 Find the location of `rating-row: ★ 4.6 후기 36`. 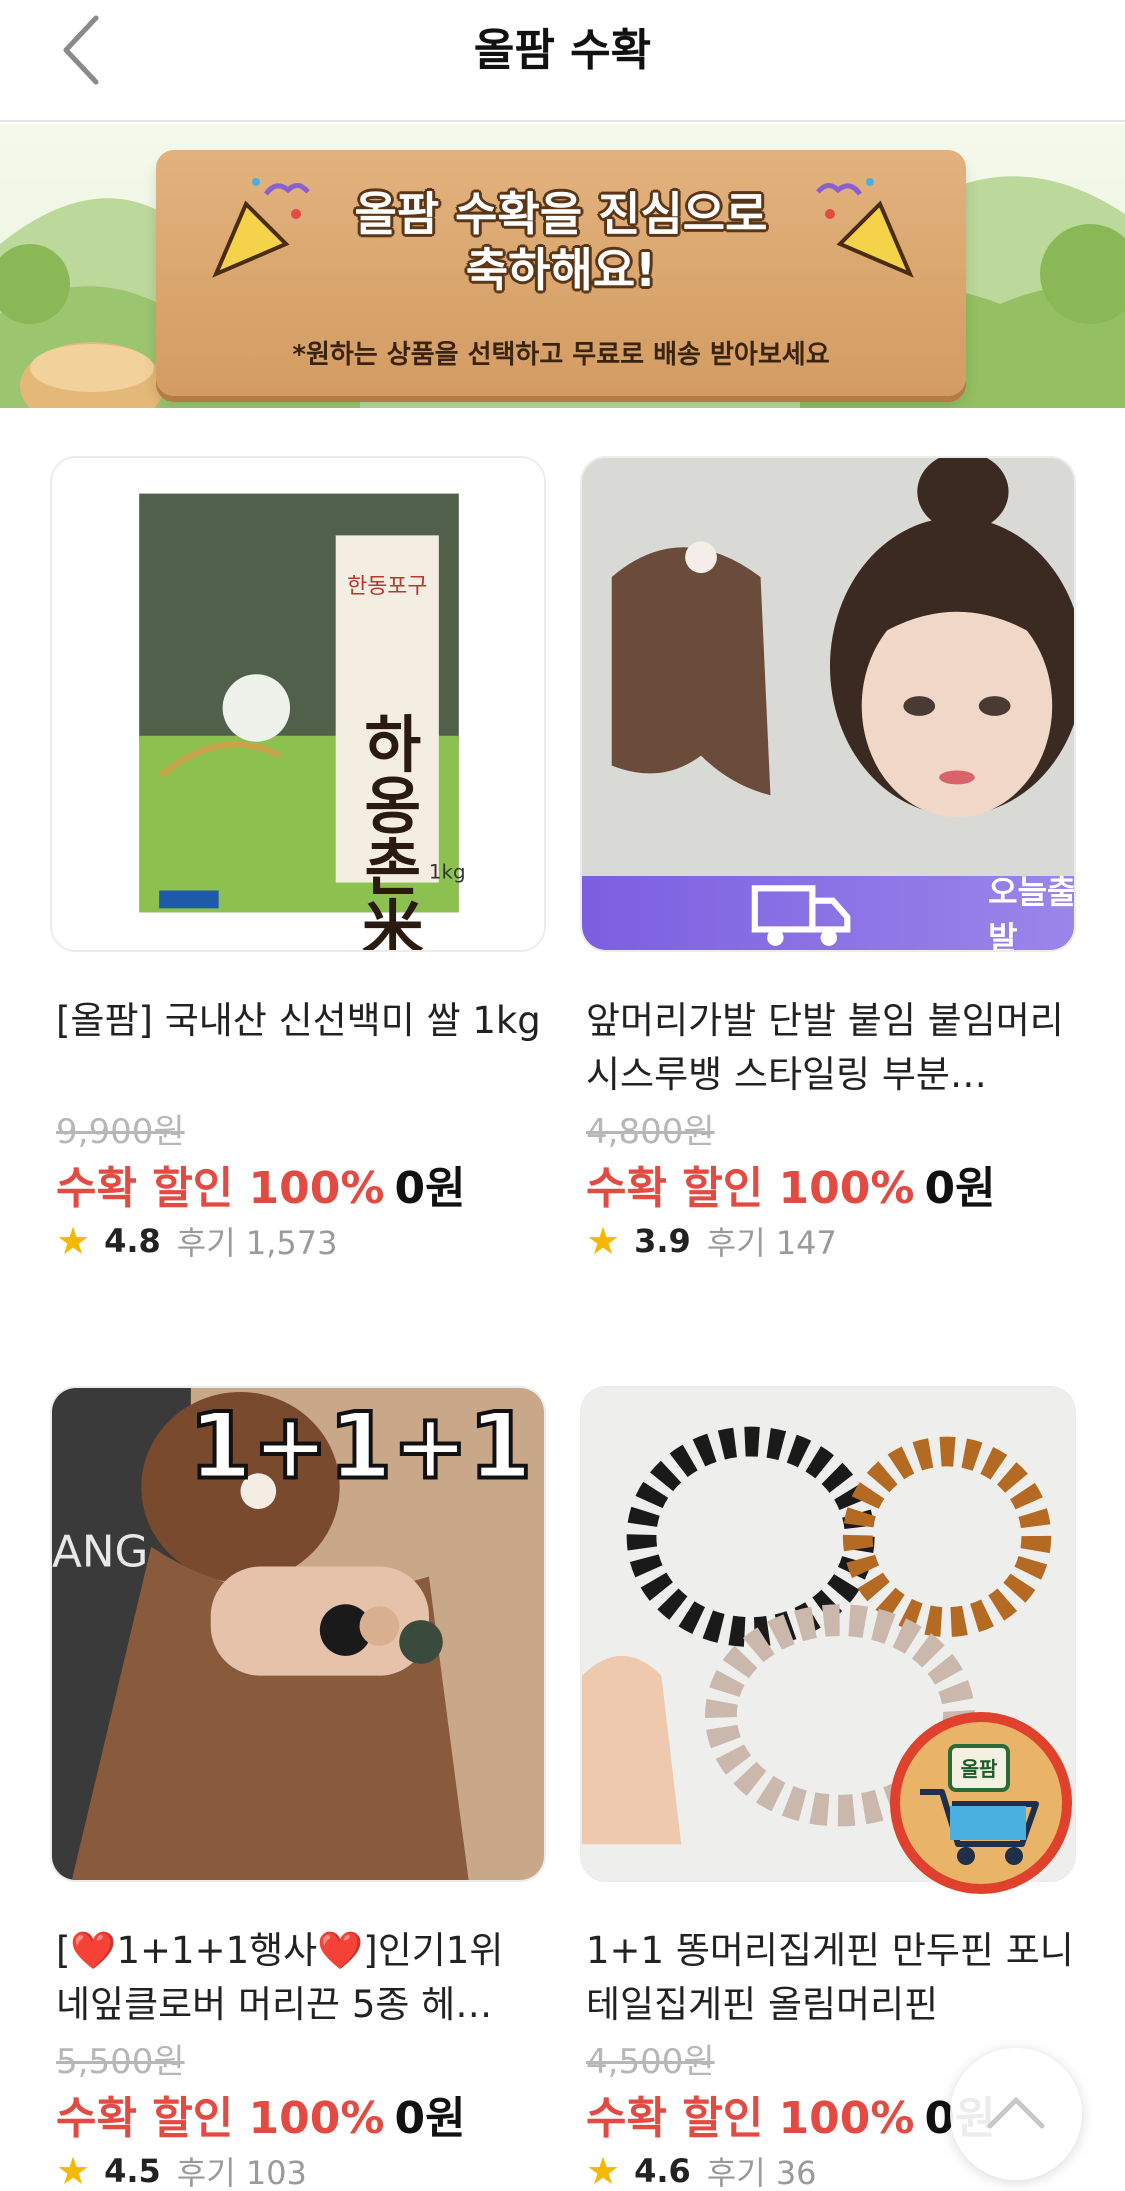

rating-row: ★ 4.6 후기 36 is located at coordinates (701, 2169).